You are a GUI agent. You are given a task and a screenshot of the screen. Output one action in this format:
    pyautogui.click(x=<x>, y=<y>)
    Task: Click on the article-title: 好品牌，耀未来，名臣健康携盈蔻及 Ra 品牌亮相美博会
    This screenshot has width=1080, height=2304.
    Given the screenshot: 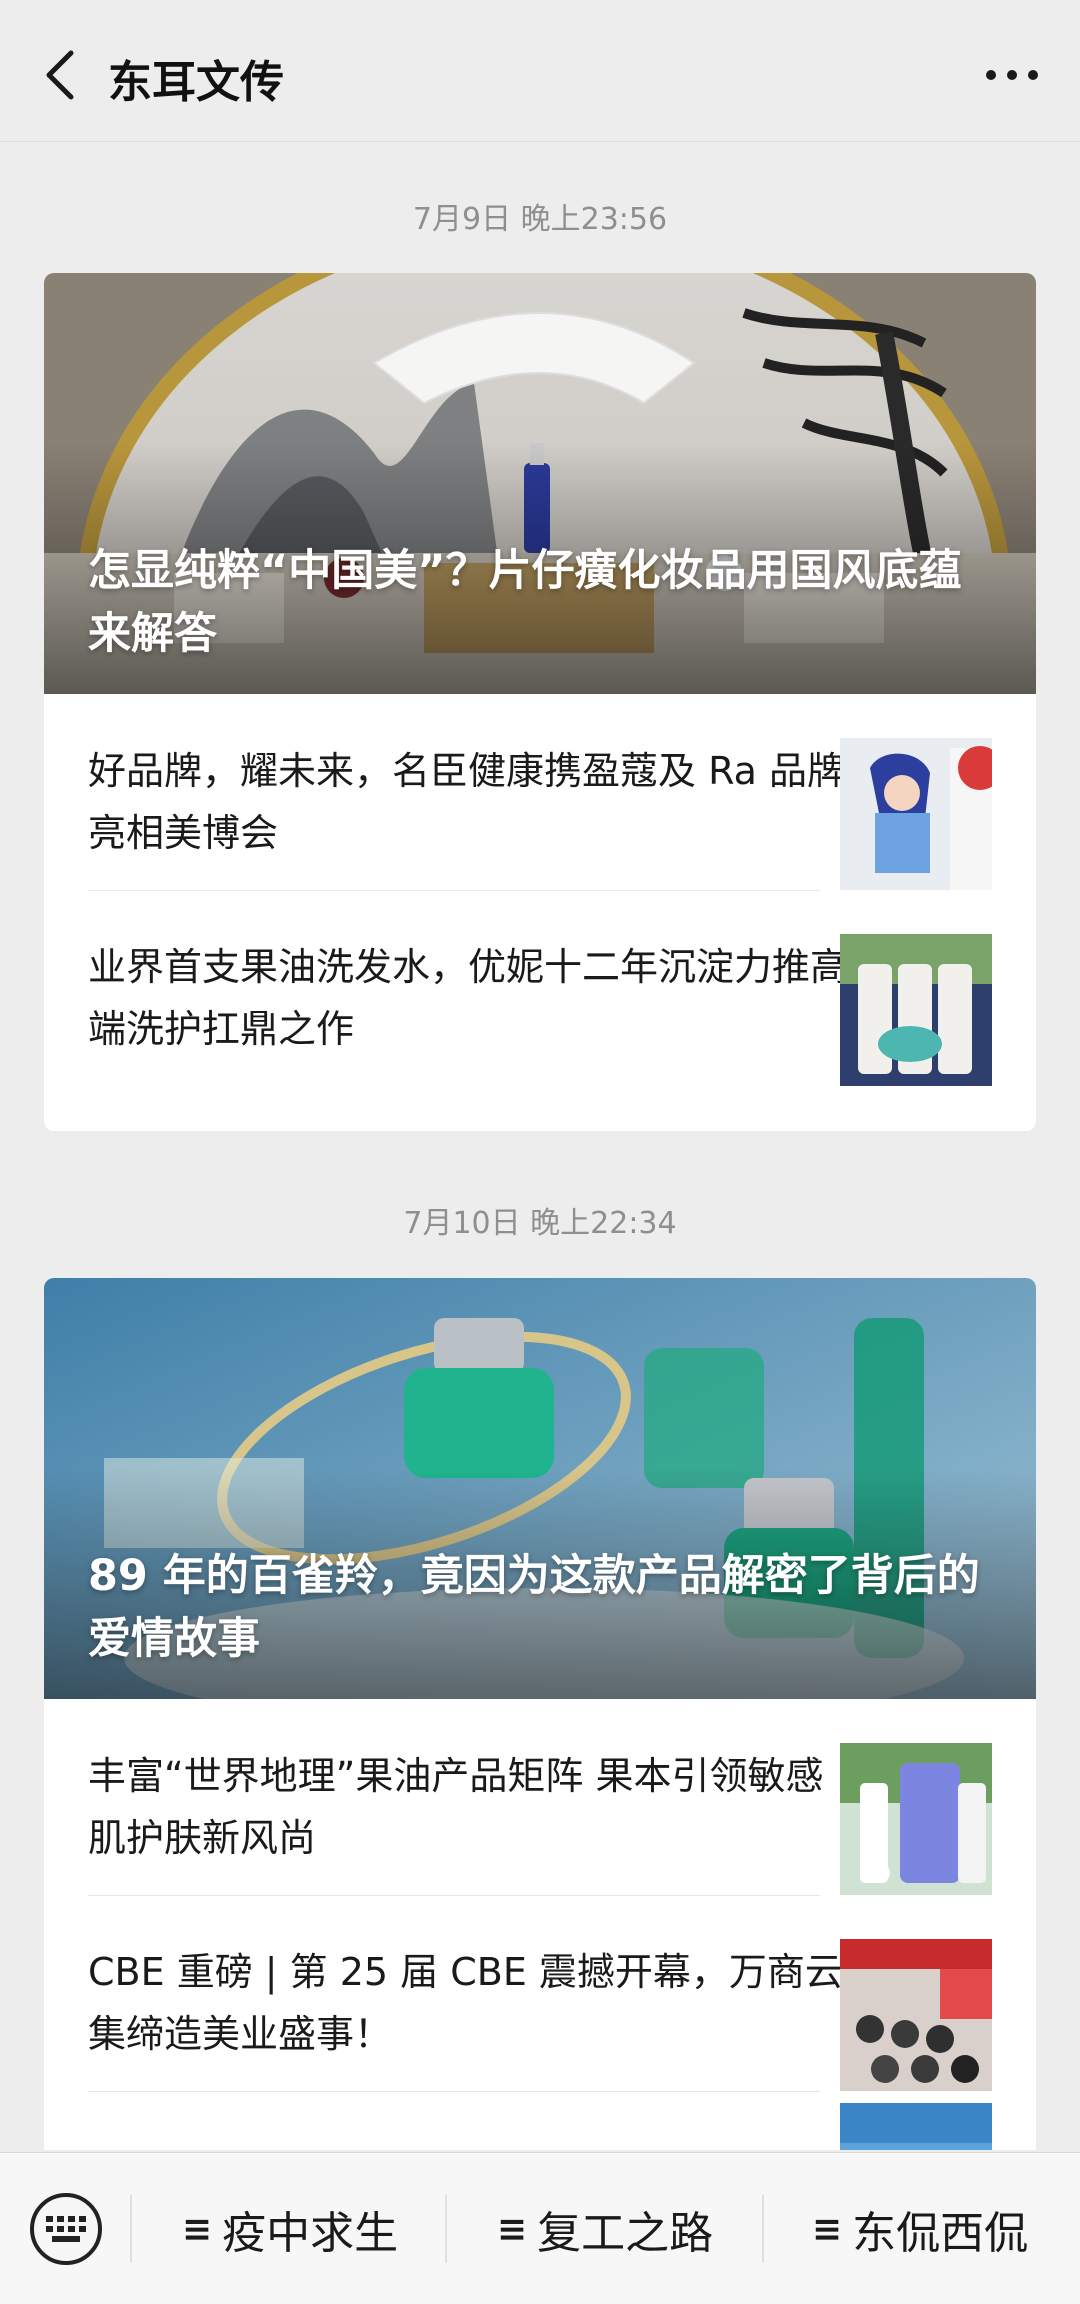 What is the action you would take?
    pyautogui.click(x=467, y=802)
    